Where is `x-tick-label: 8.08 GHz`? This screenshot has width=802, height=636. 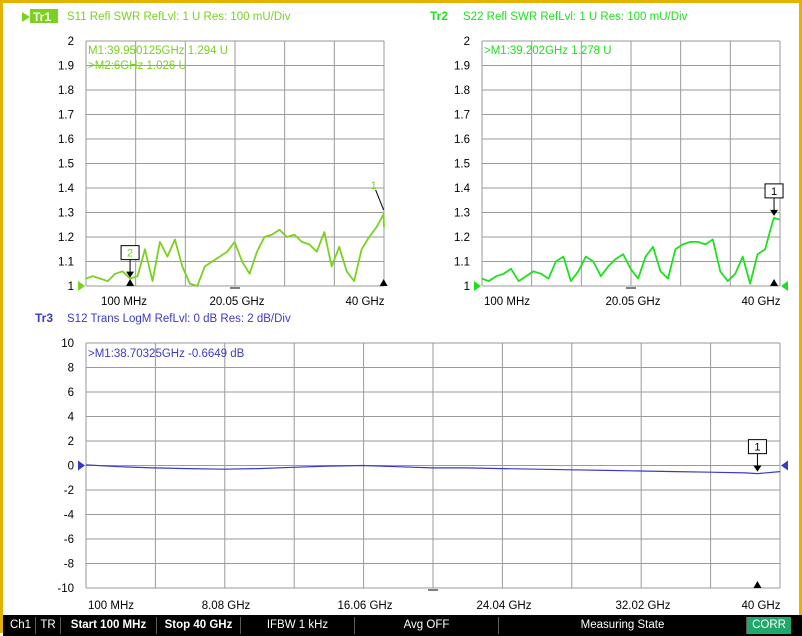
x-tick-label: 8.08 GHz is located at coordinates (226, 606).